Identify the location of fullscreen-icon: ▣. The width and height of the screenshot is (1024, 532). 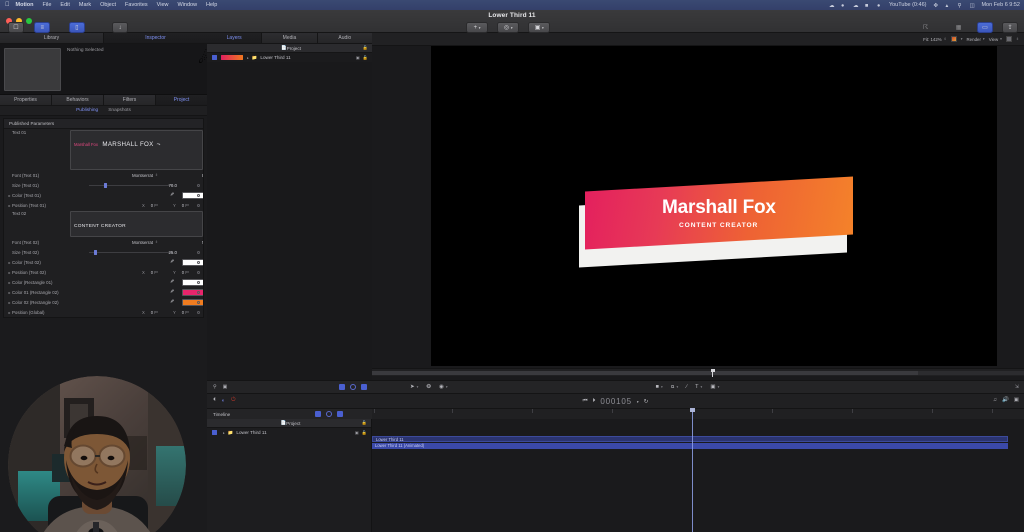
(1016, 400).